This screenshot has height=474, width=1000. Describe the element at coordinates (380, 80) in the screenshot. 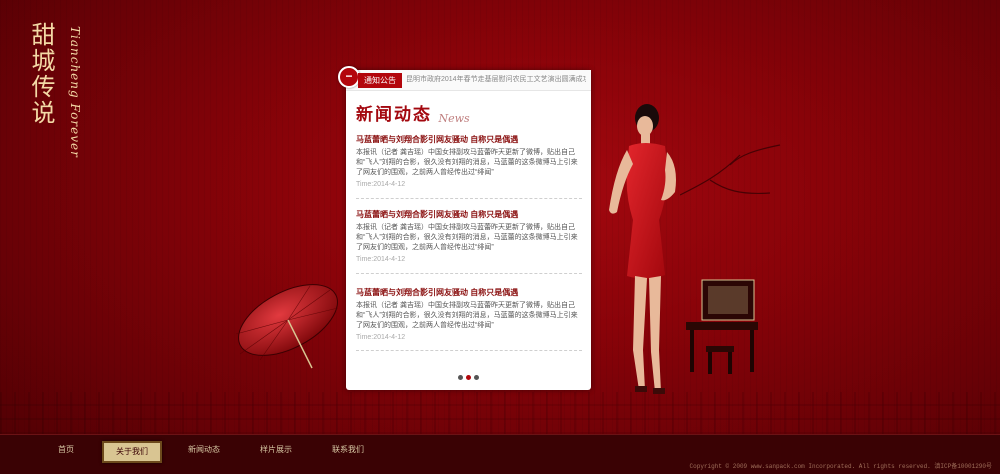

I see `notice-label: 通知公告` at that location.